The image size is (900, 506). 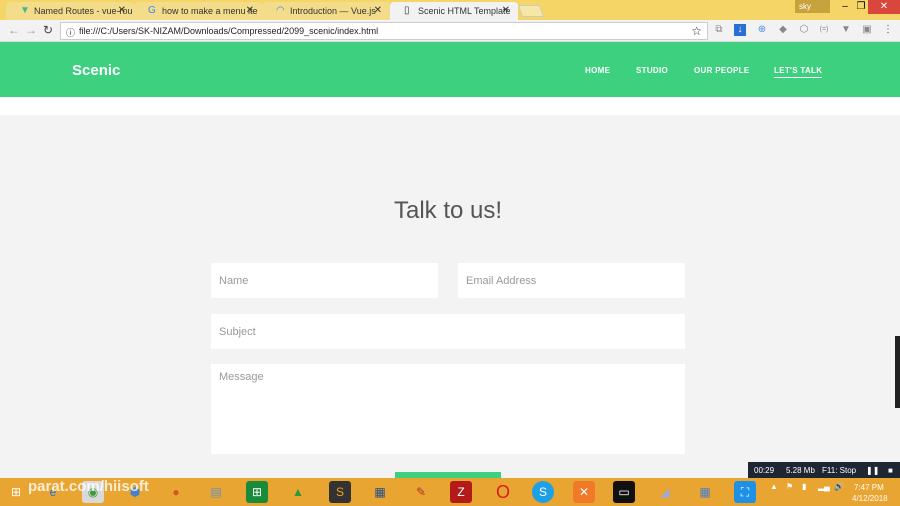 I want to click on spacer, so click(x=450, y=106).